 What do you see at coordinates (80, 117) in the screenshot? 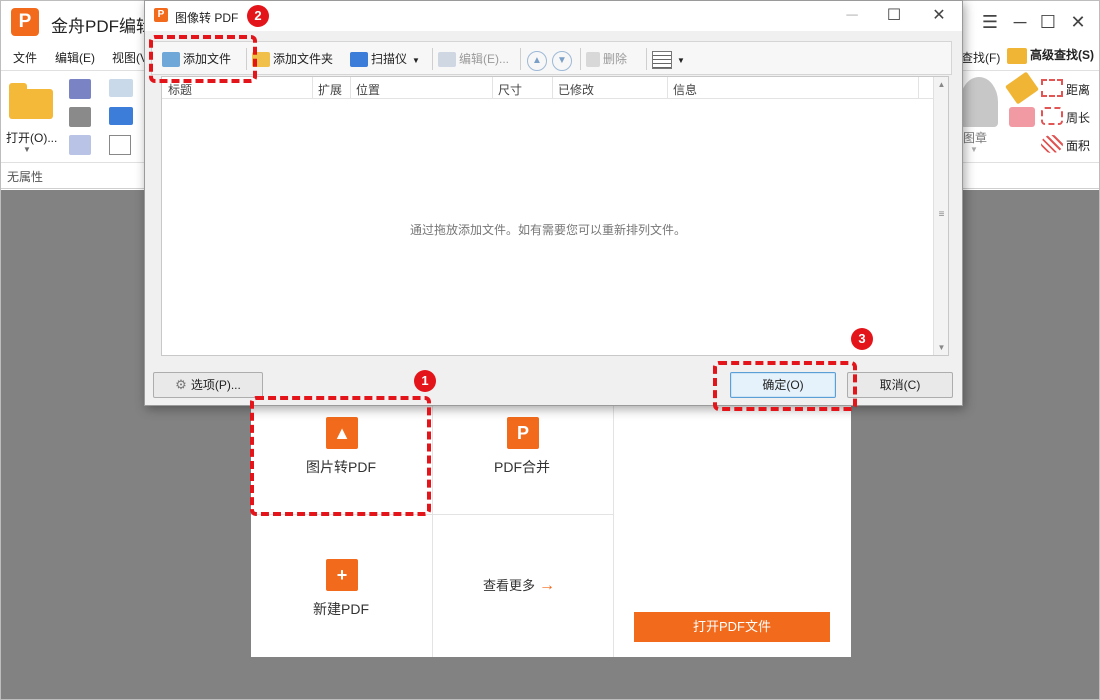
I see `print-icon` at bounding box center [80, 117].